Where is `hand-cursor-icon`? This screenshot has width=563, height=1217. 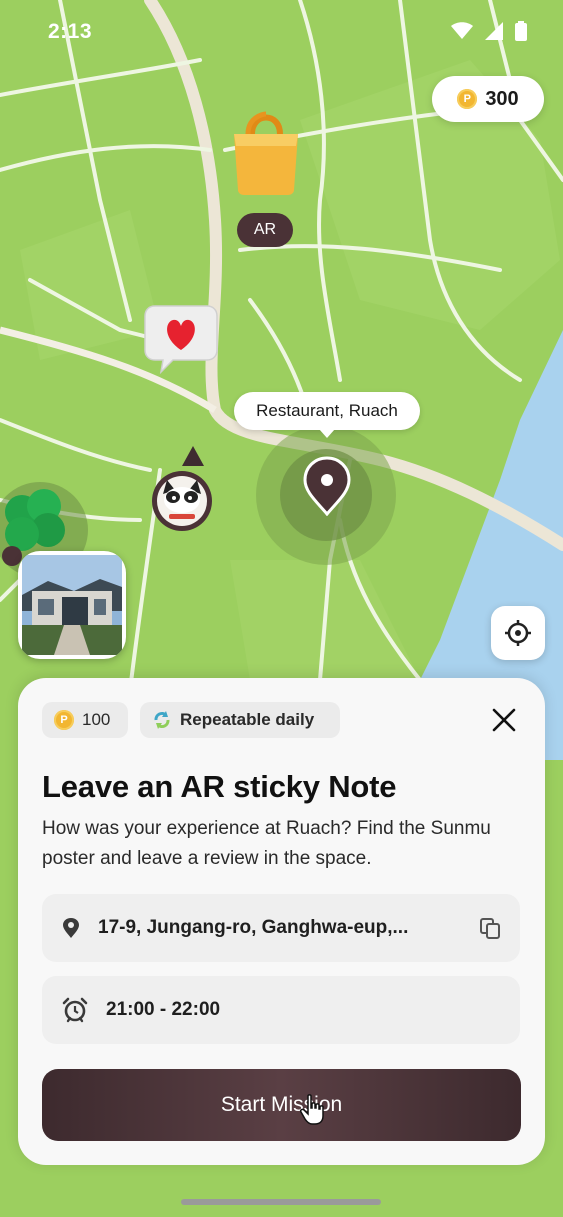 hand-cursor-icon is located at coordinates (312, 1109).